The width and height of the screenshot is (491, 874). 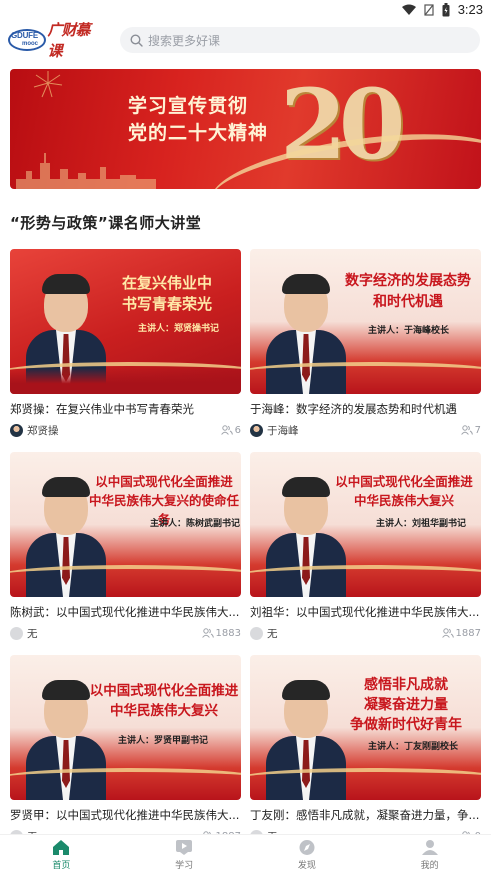 I want to click on search-icon, so click(x=136, y=40).